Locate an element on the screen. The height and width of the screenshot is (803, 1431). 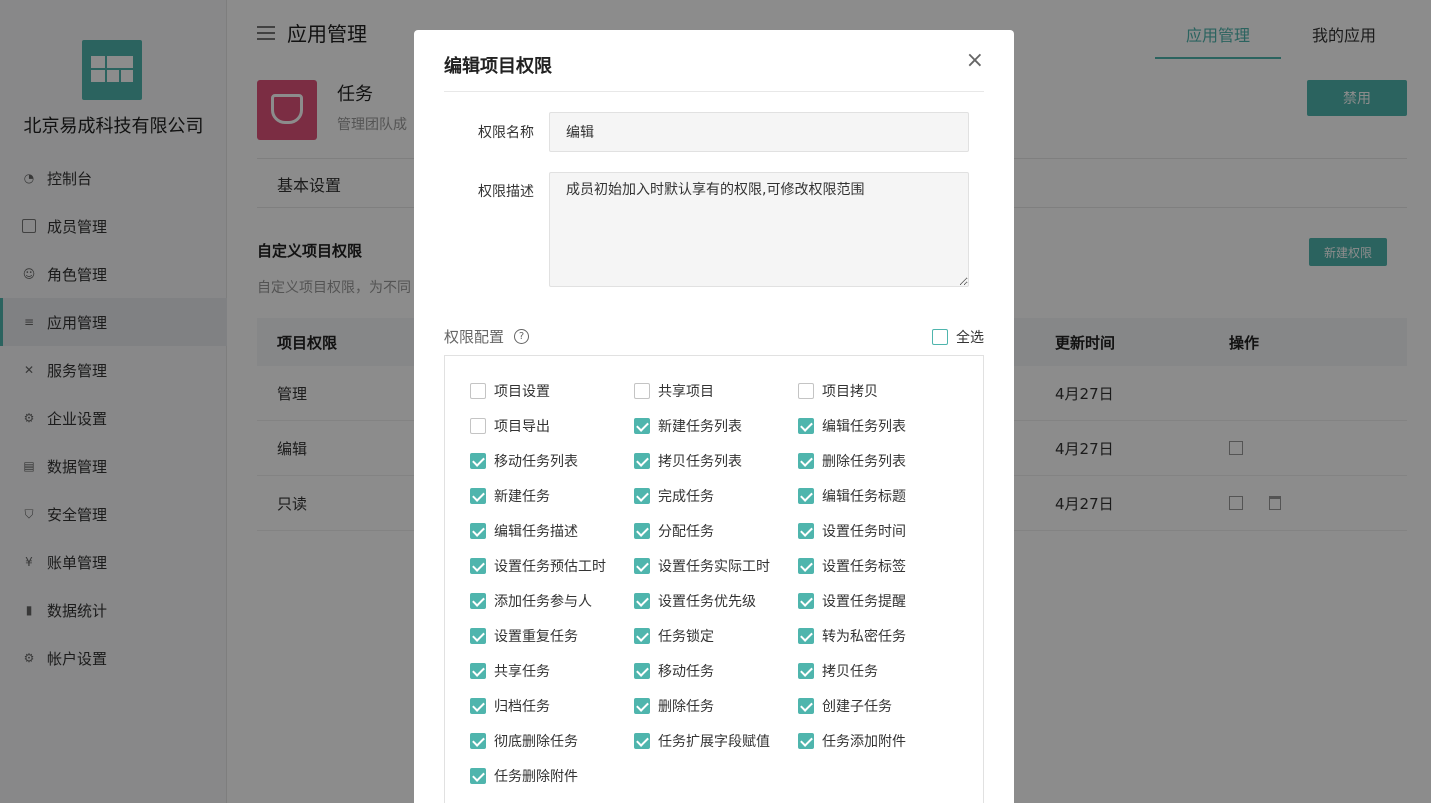
permission-option: 设置重复任务 is located at coordinates (524, 636).